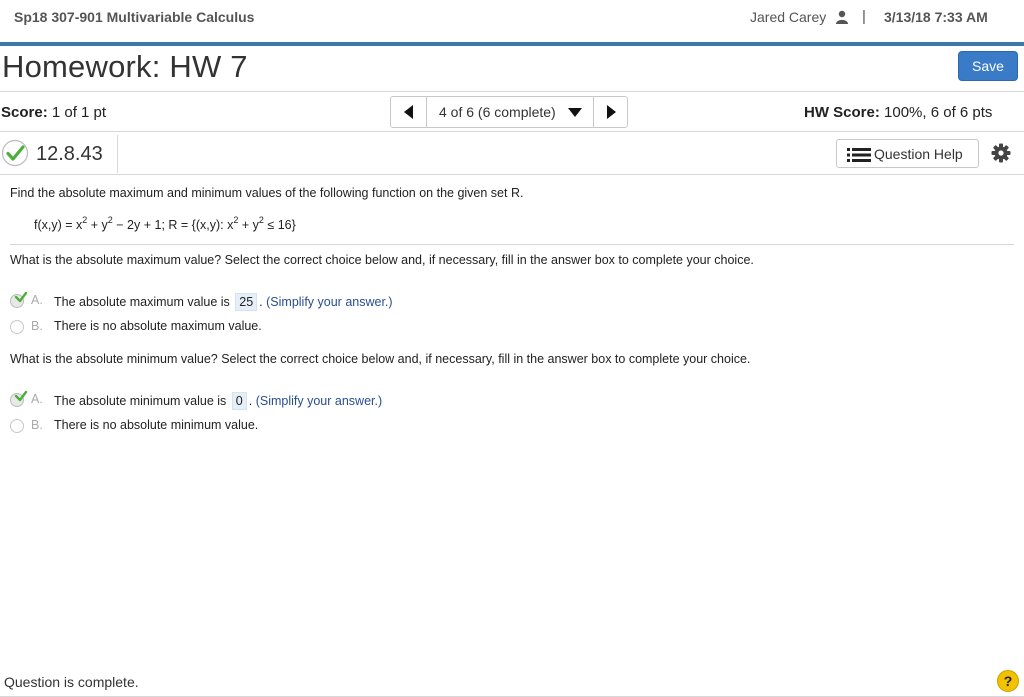 The image size is (1024, 697). What do you see at coordinates (158, 326) in the screenshot?
I see `choice-text: There is no absolute maximum value.` at bounding box center [158, 326].